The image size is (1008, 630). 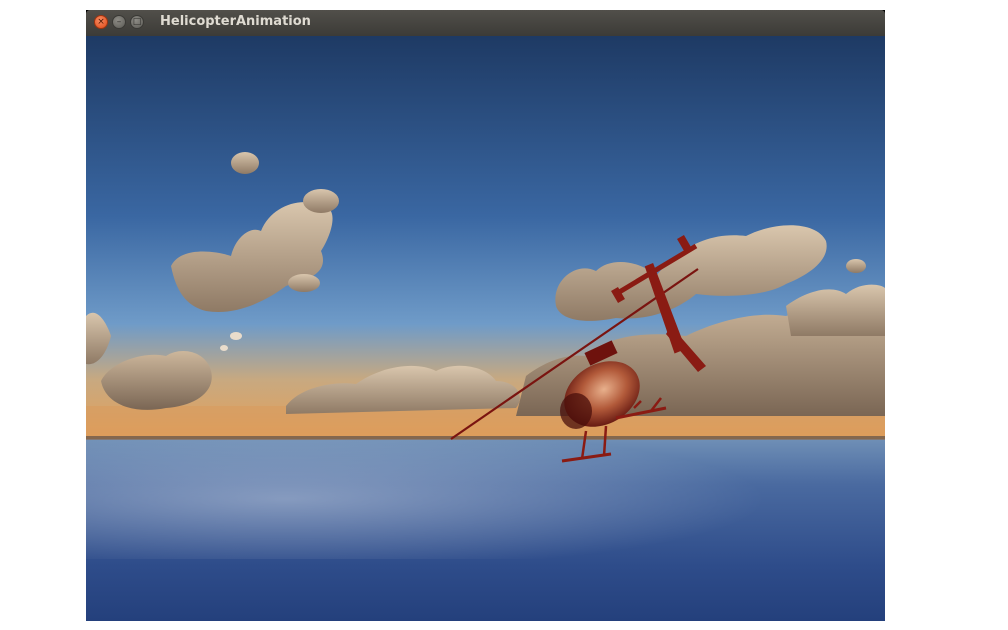 I want to click on cockpit-window, so click(x=576, y=411).